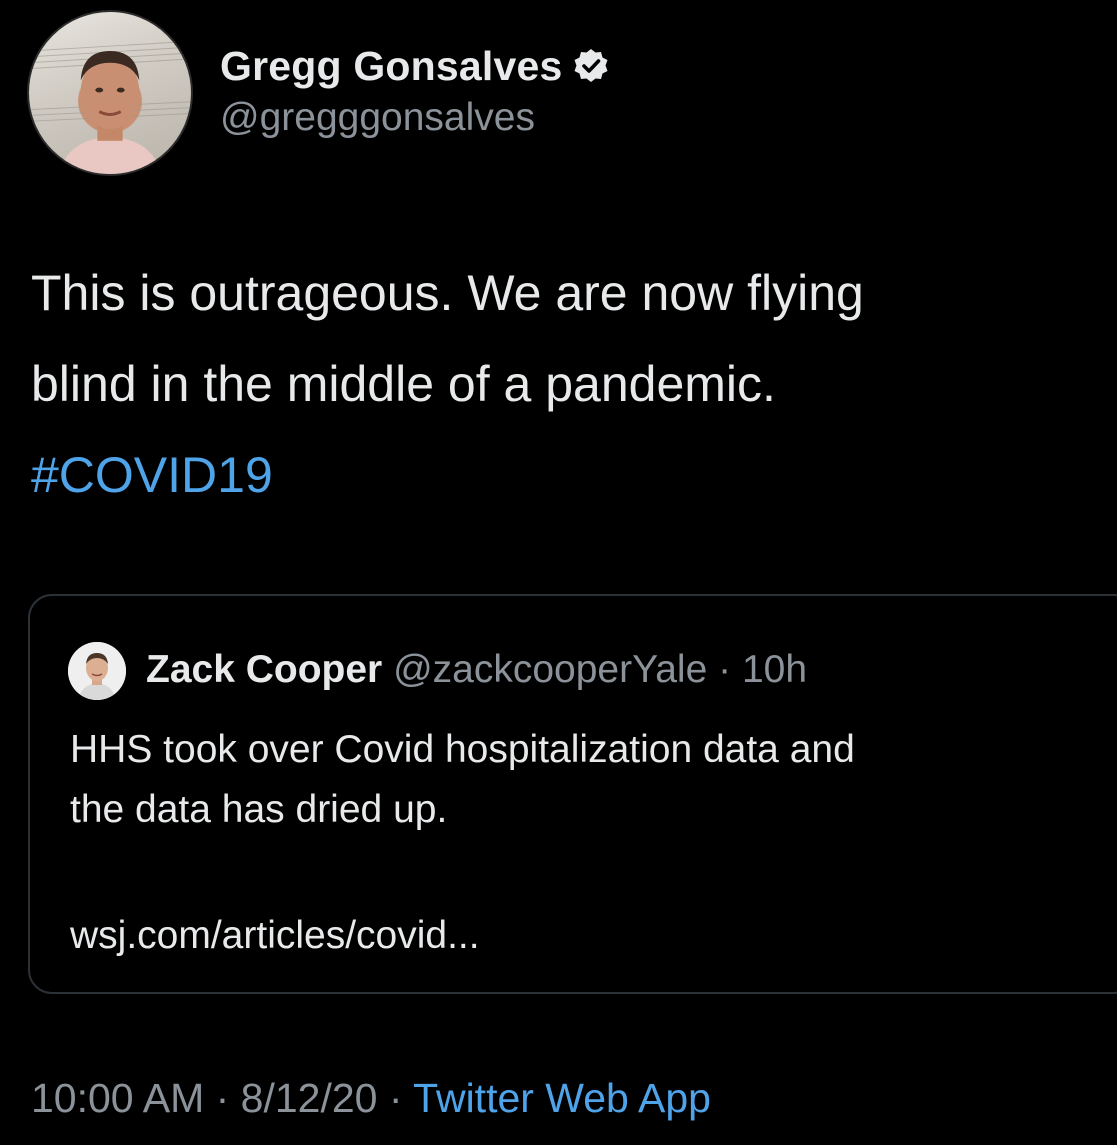  I want to click on tweet-date: 8/12/20, so click(309, 1098).